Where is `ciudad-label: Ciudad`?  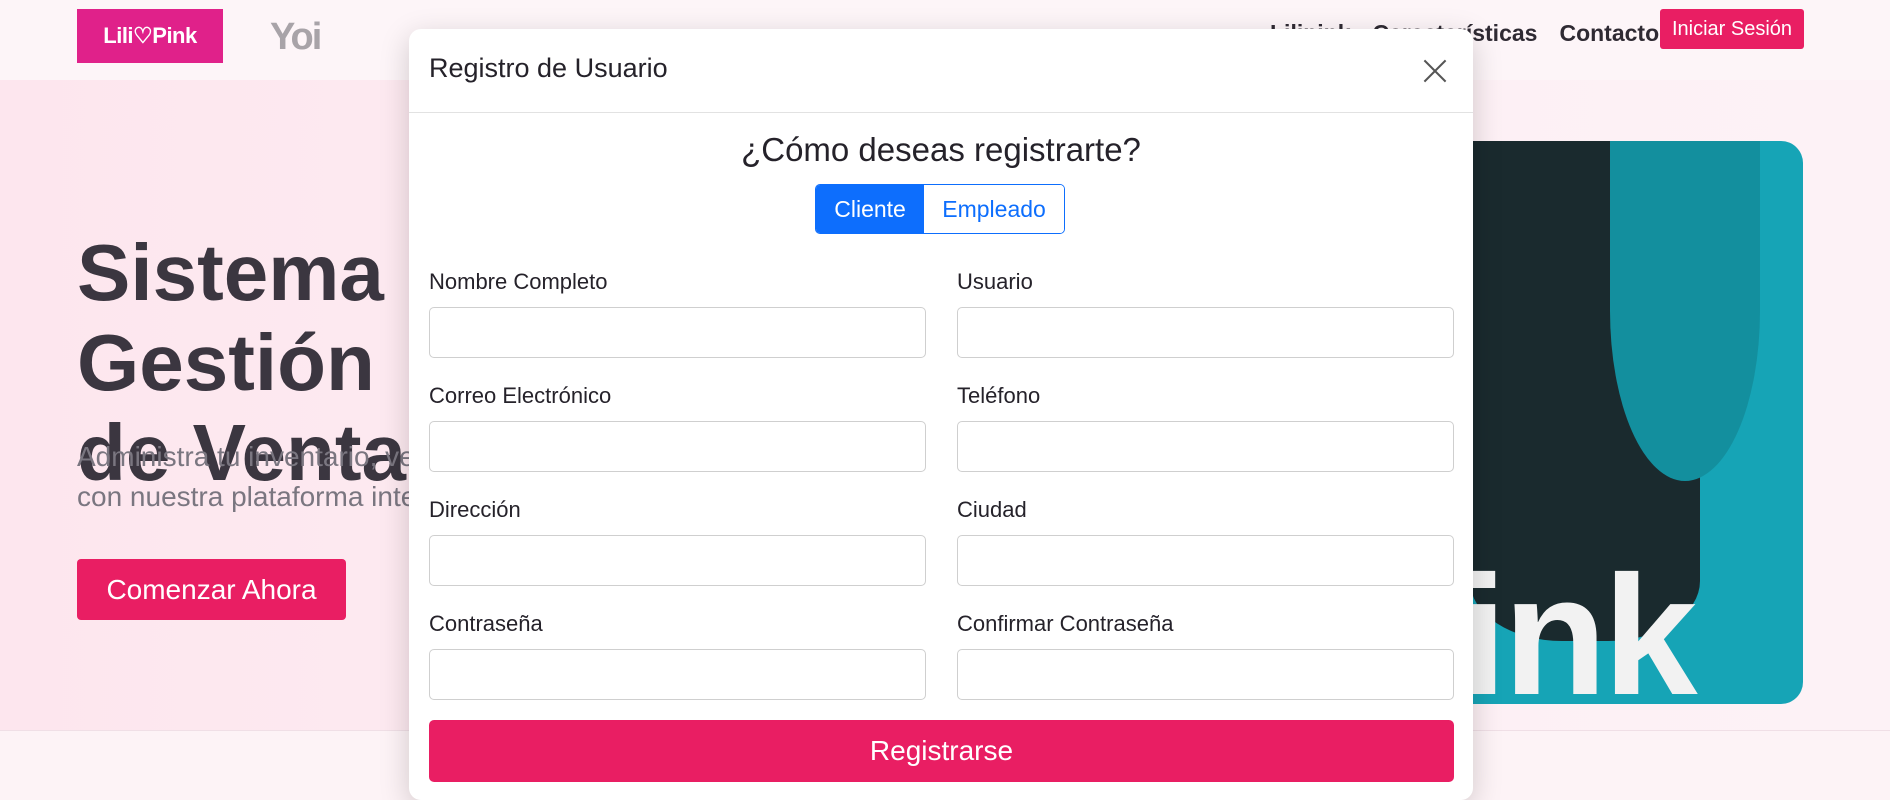
ciudad-label: Ciudad is located at coordinates (992, 509).